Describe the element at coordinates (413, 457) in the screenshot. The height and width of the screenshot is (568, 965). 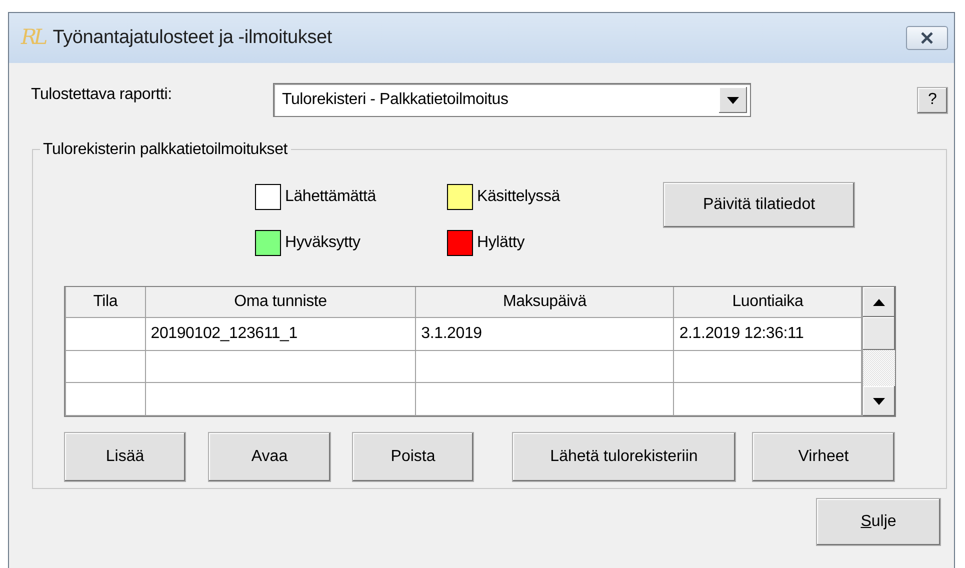
I see `action-button: Poista` at that location.